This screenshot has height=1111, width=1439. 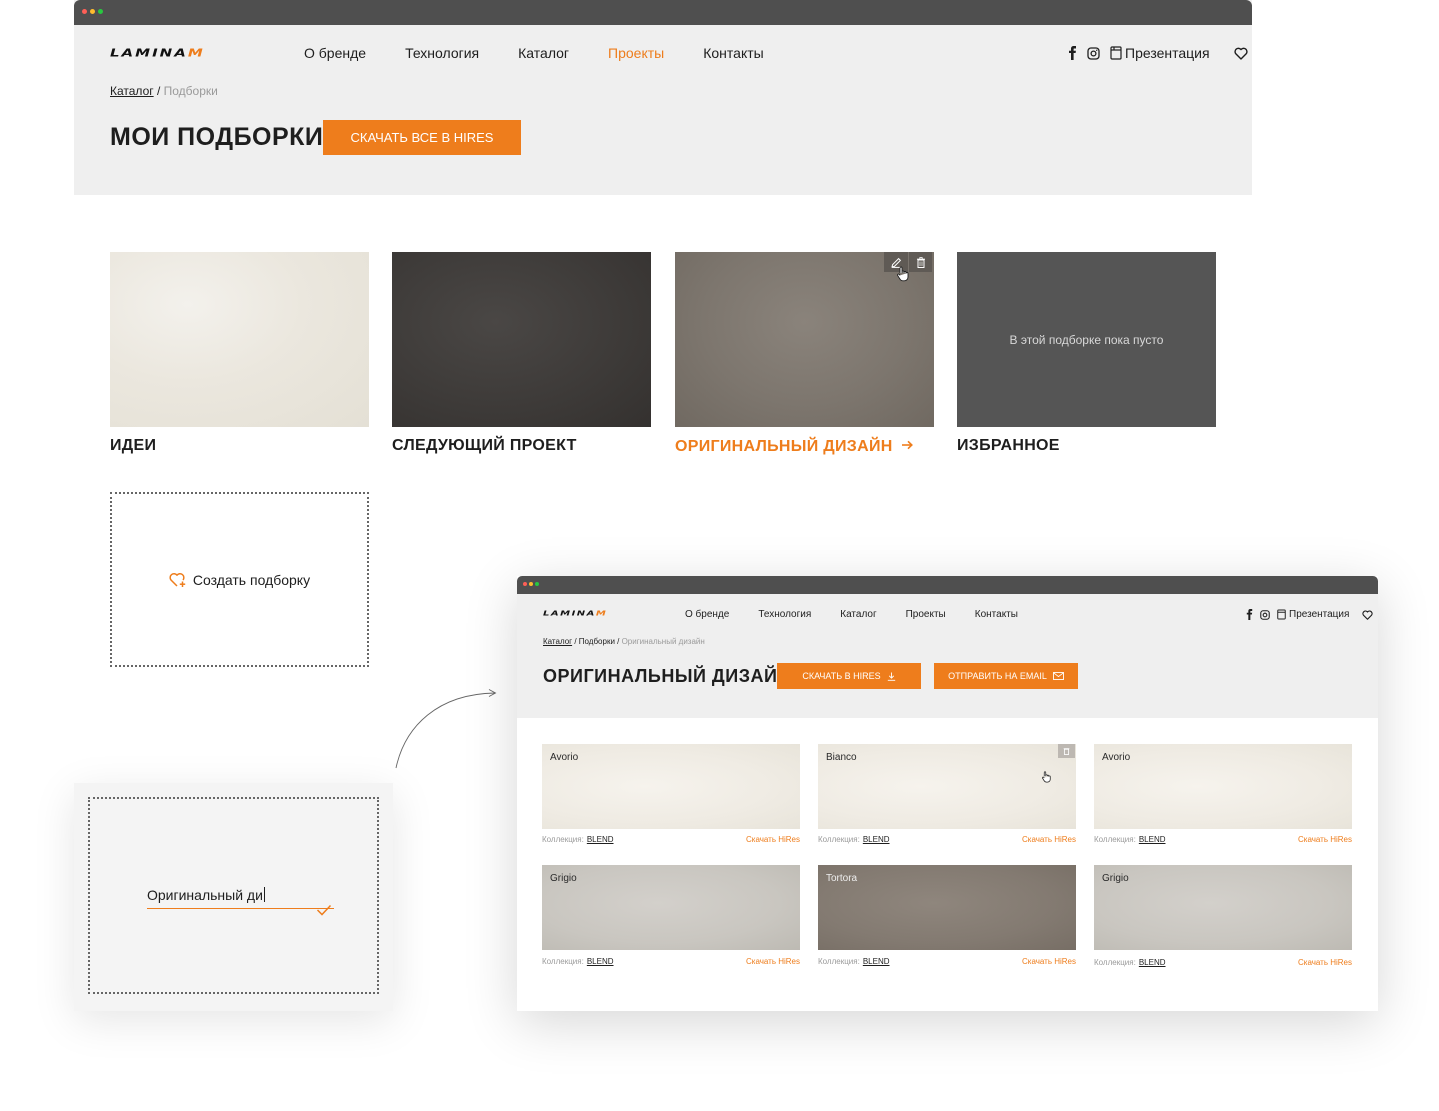 I want to click on collection-title-original-design-text: ОРИГИНАЛЬНЫЙ ДИЗАЙН, so click(x=784, y=446).